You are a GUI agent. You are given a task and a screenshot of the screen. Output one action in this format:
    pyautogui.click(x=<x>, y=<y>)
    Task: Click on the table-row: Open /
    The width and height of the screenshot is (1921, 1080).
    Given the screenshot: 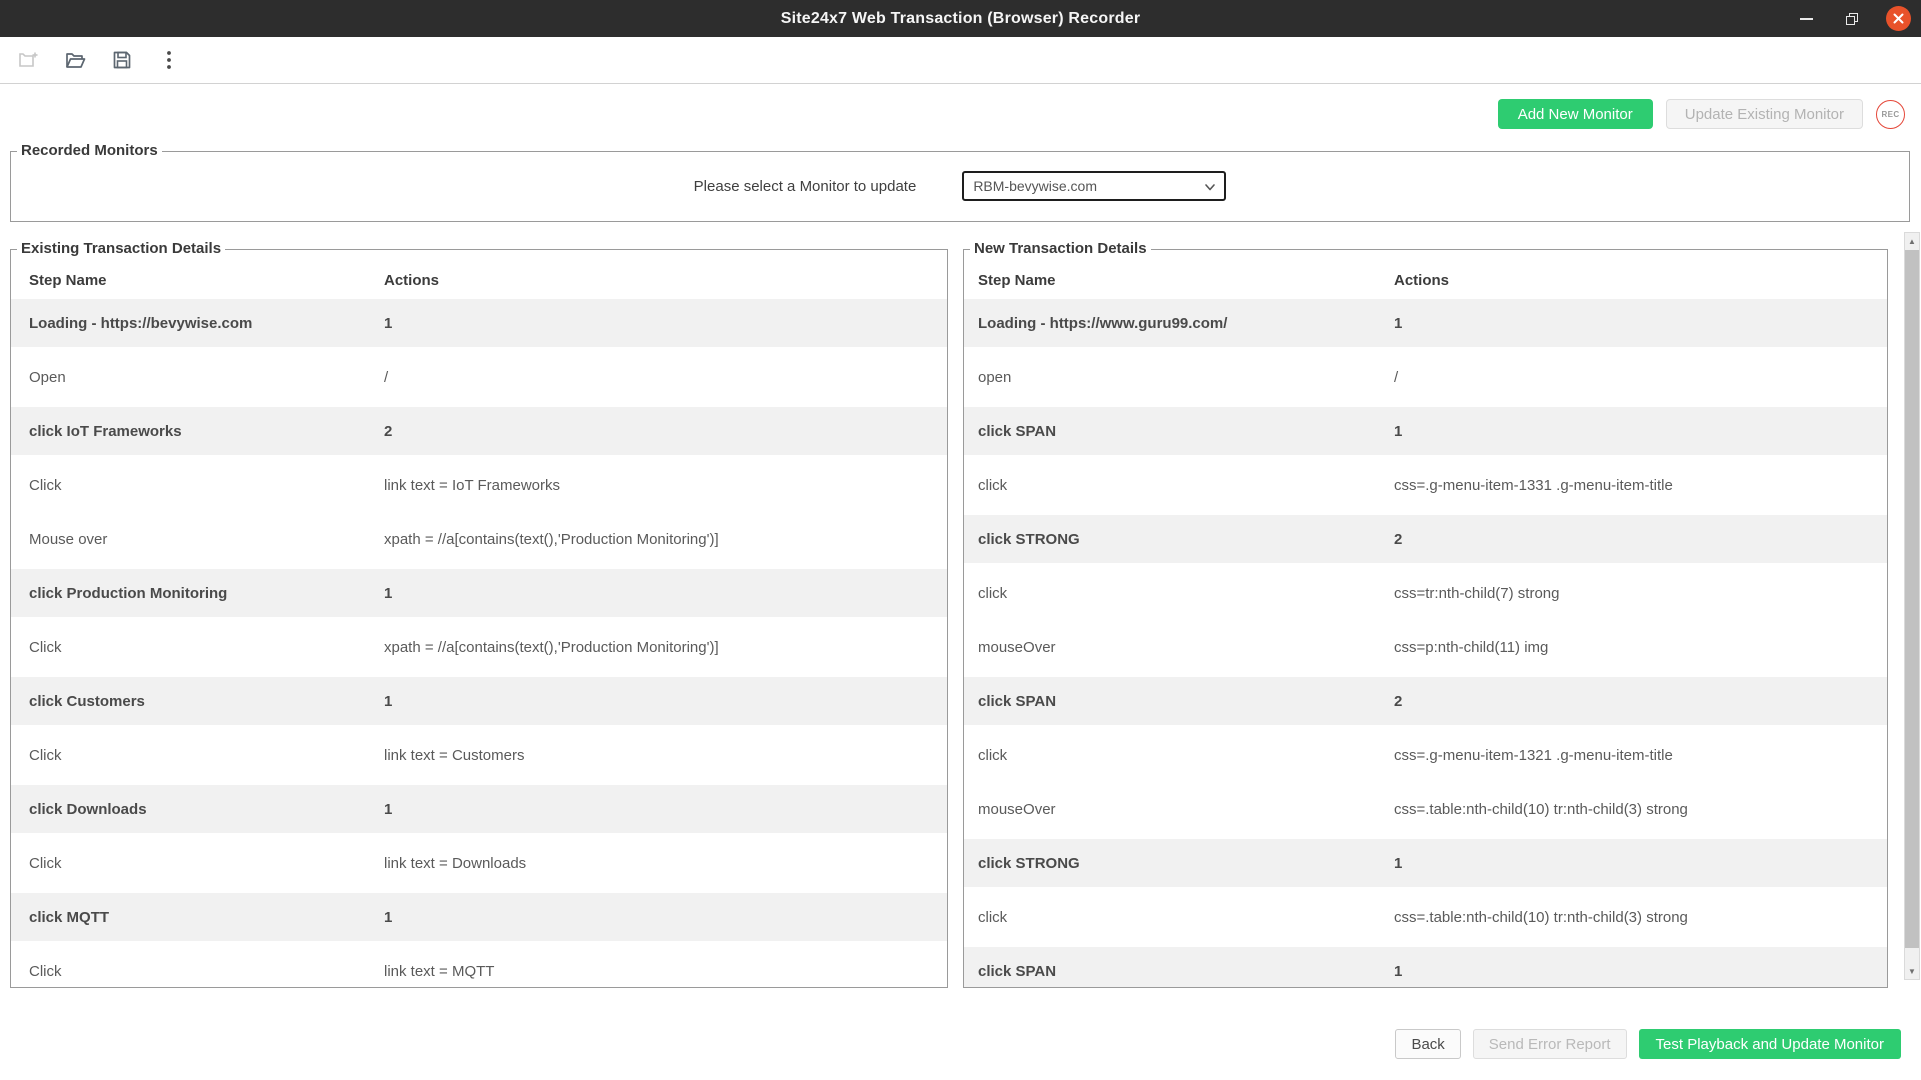 What is the action you would take?
    pyautogui.click(x=479, y=377)
    